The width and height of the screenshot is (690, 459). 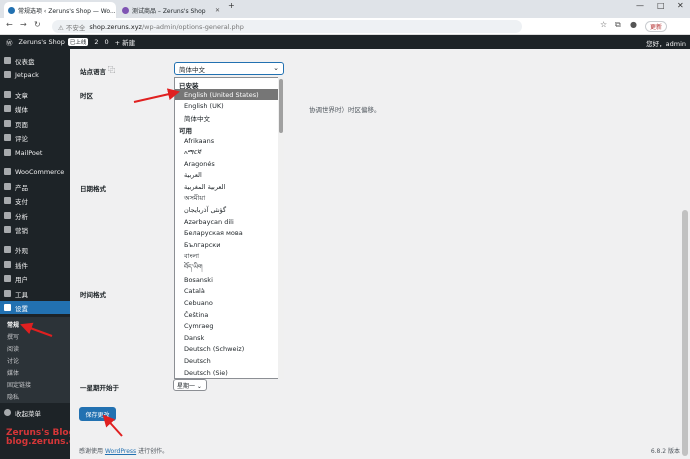 What do you see at coordinates (13, 336) in the screenshot?
I see `submenu-writing: 撰写` at bounding box center [13, 336].